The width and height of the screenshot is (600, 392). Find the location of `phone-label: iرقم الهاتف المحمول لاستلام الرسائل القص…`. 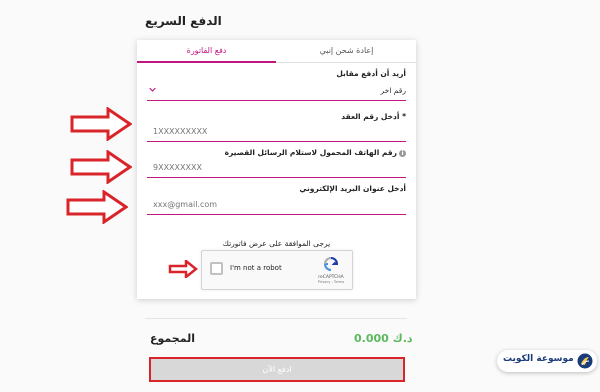

phone-label: iرقم الهاتف المحمول لاستلام الرسائل القص… is located at coordinates (276, 152).